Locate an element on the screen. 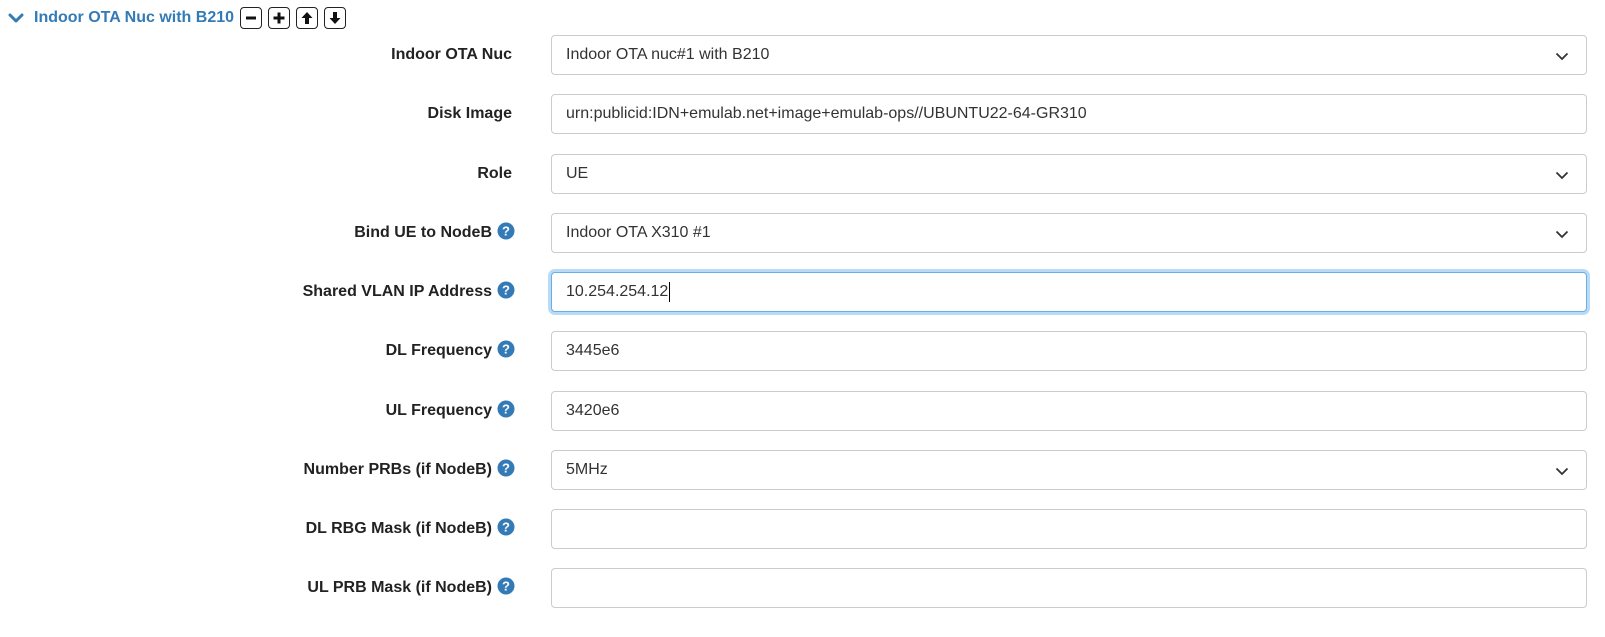 This screenshot has height=637, width=1605. shared-vlan-ip-input: 10.254.254.12 is located at coordinates (1069, 292).